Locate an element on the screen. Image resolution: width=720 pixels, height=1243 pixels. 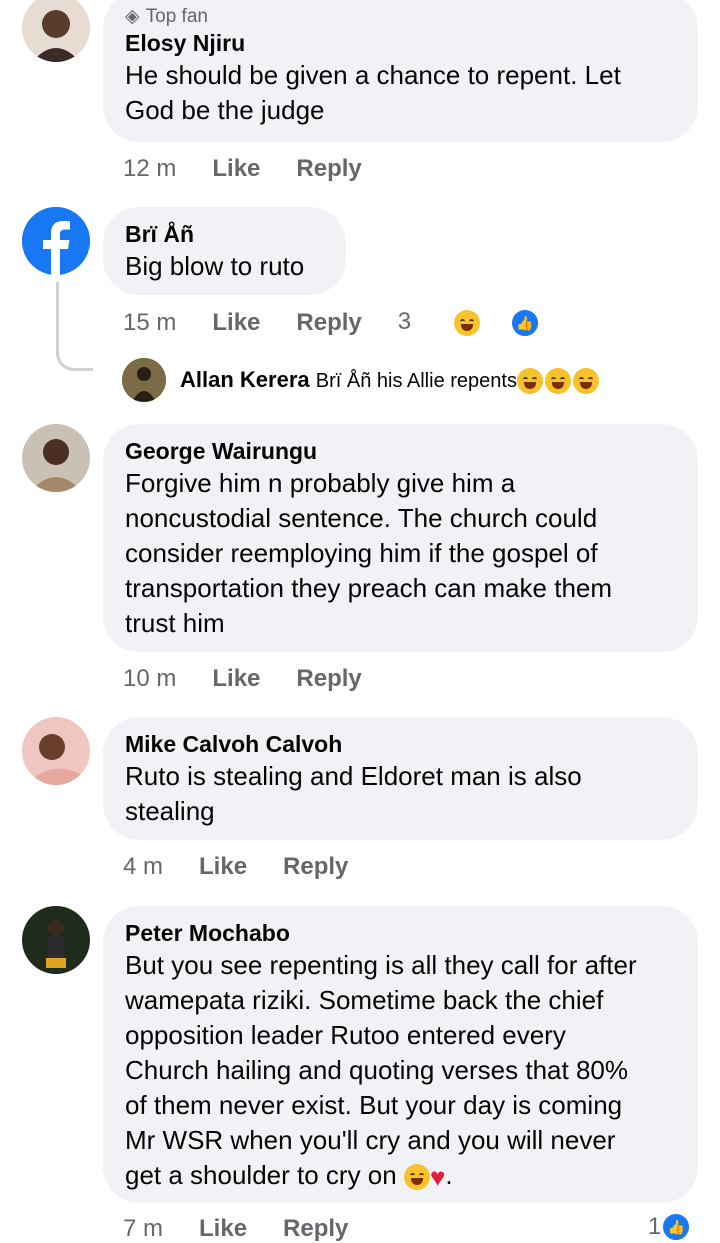
haha-emoji-icon is located at coordinates (466, 323).